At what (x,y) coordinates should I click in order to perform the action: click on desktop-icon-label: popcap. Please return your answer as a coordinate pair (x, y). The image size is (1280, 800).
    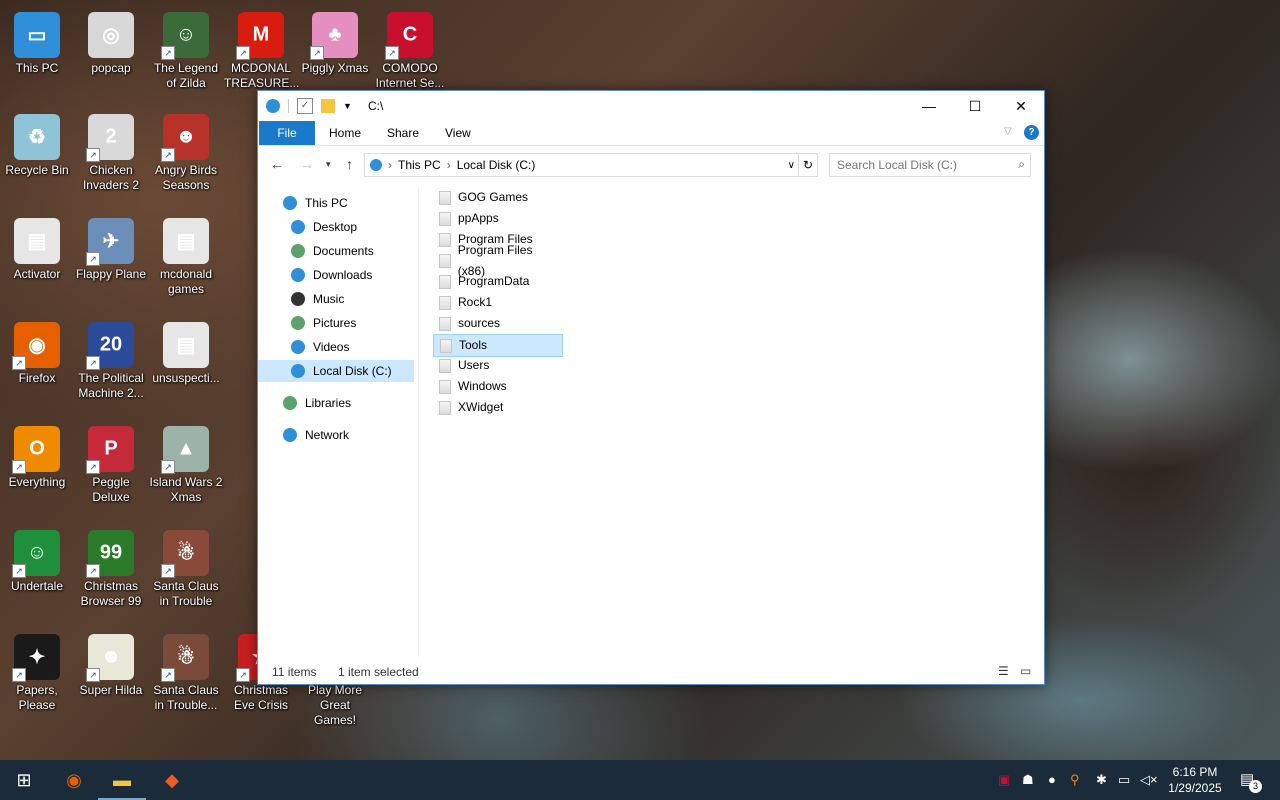
    Looking at the image, I should click on (111, 68).